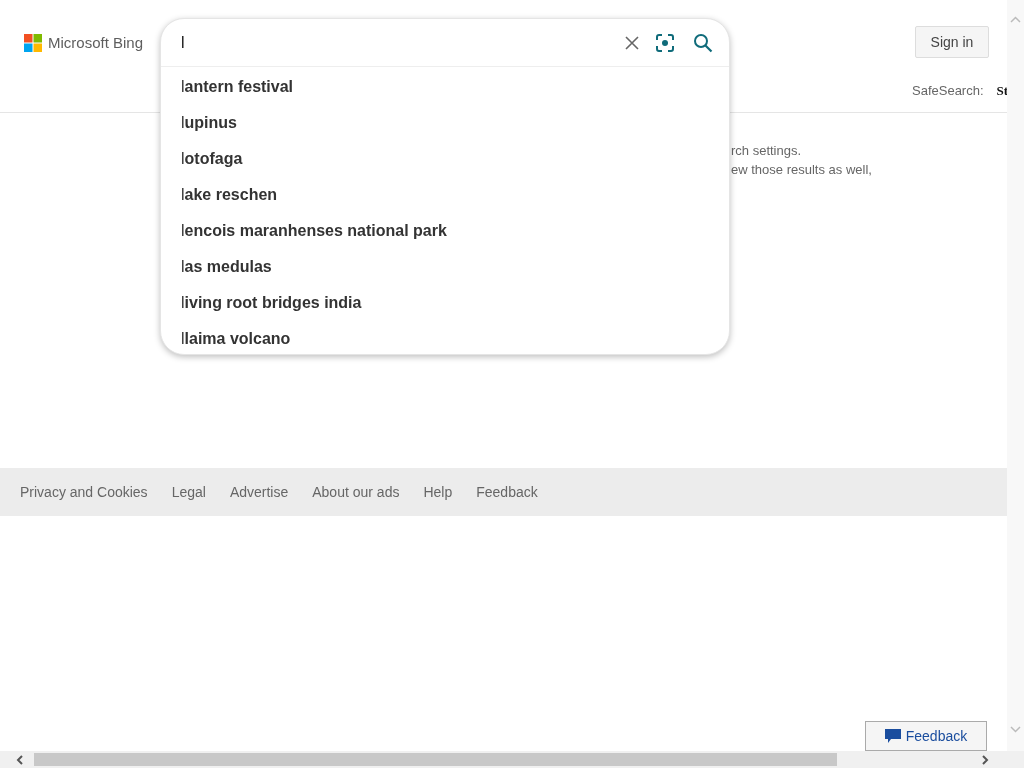  I want to click on windows-logo-icon, so click(33, 43).